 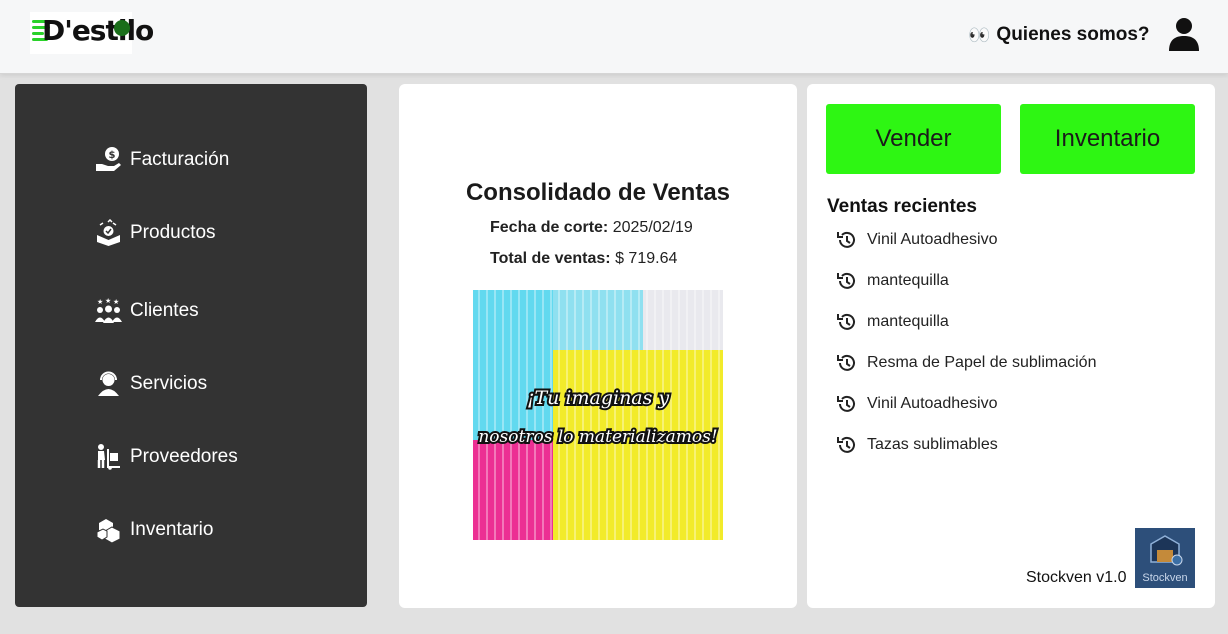 What do you see at coordinates (180, 159) in the screenshot?
I see `sidebar-item-label: Facturación` at bounding box center [180, 159].